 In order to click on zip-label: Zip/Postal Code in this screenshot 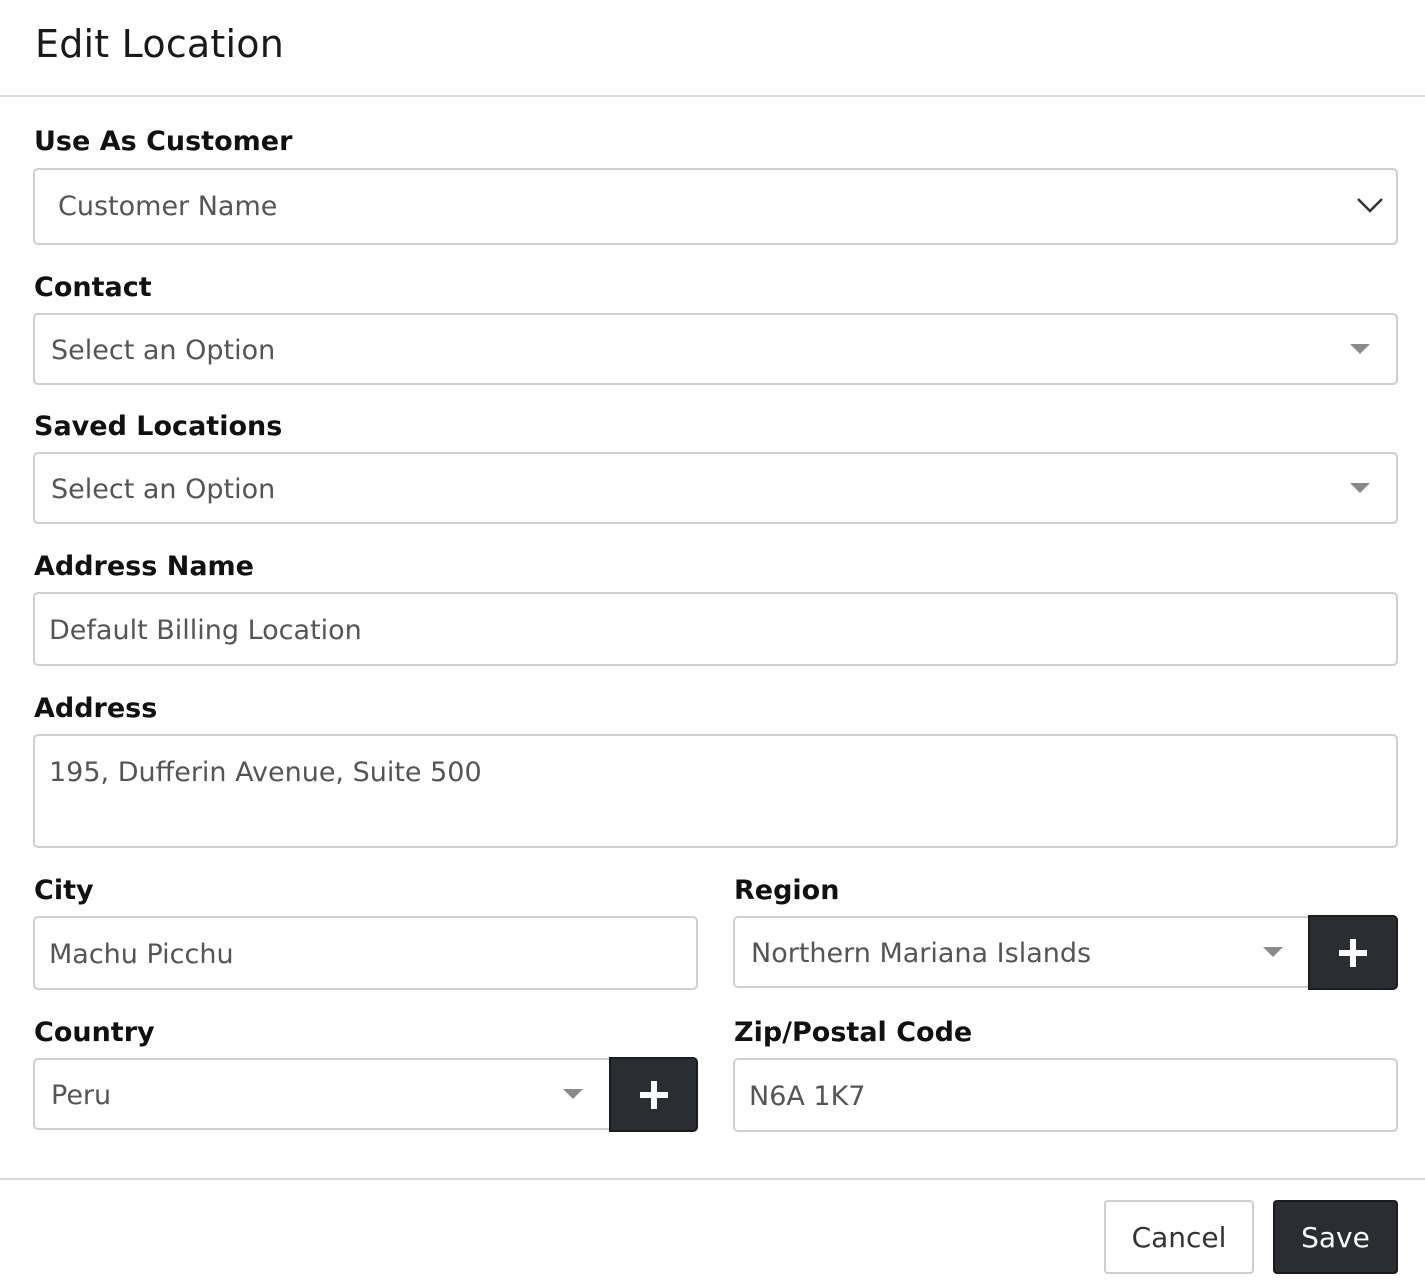, I will do `click(853, 1032)`.